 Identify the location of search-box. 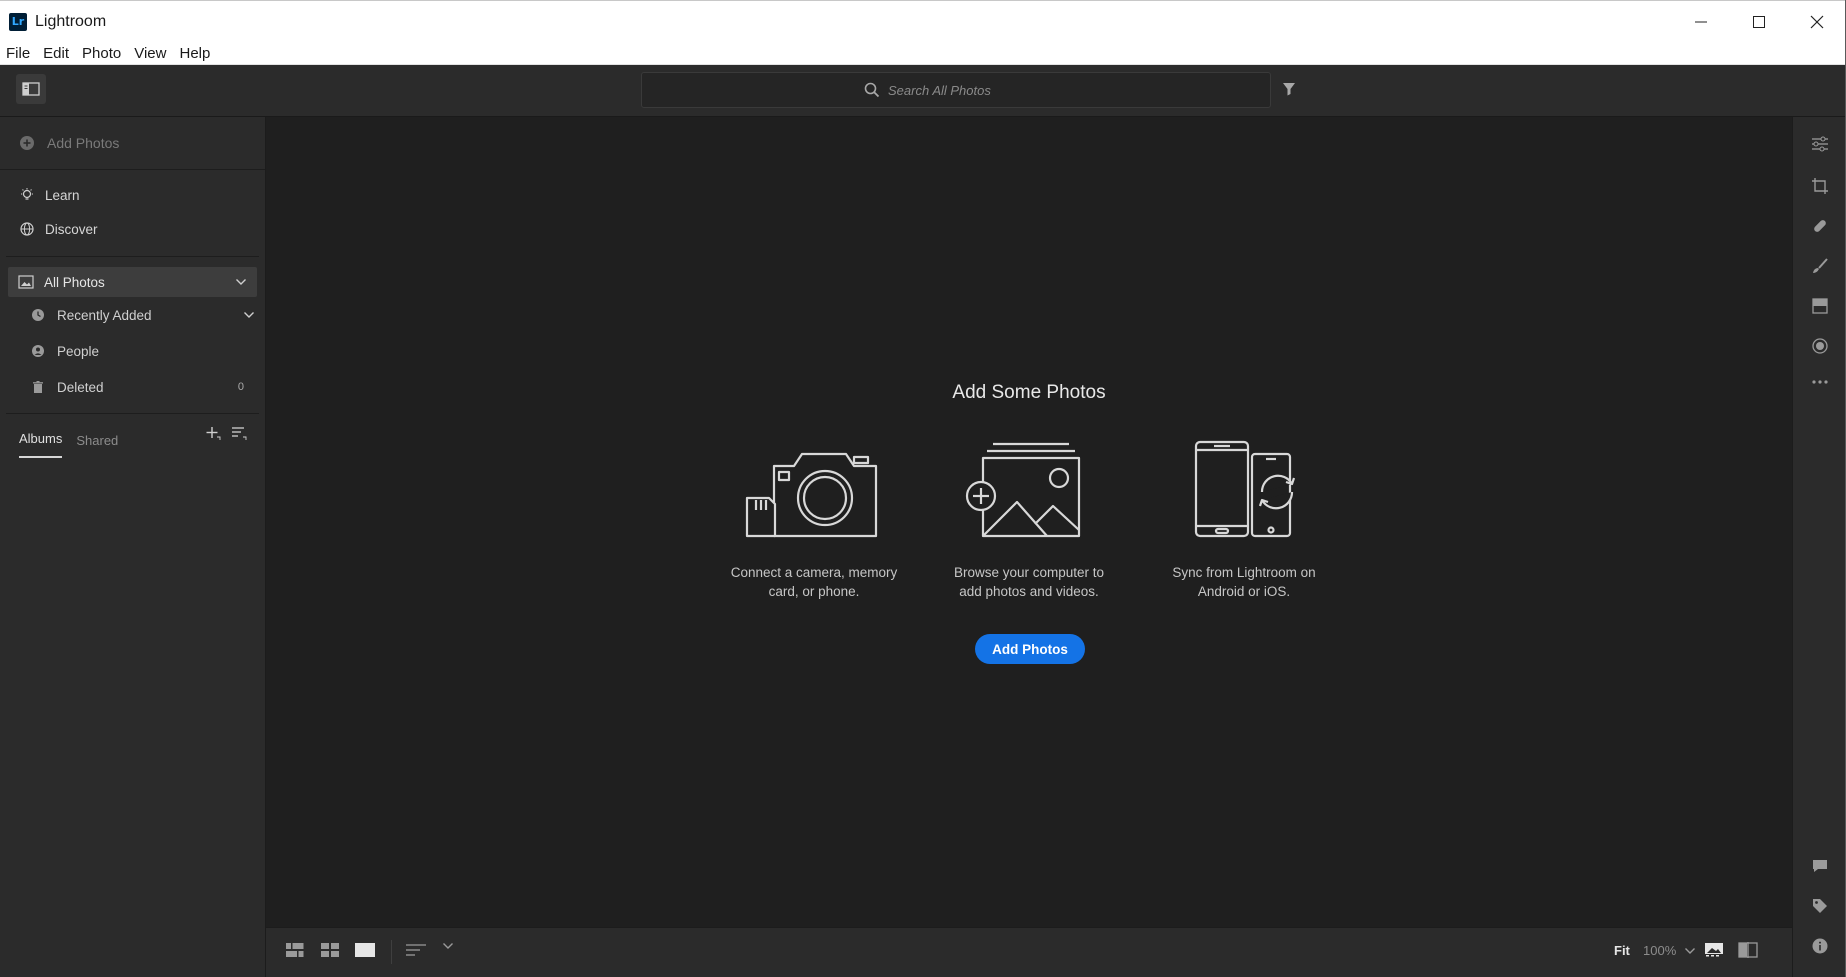
(956, 90).